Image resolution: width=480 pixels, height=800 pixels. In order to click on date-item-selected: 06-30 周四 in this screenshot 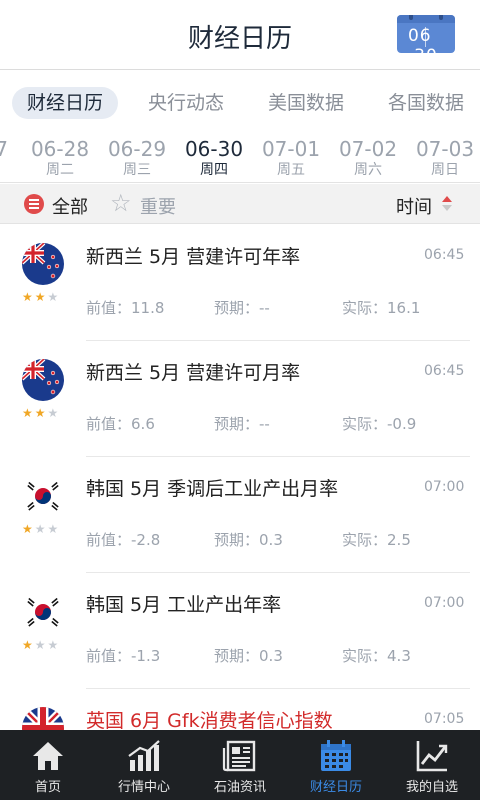, I will do `click(214, 158)`.